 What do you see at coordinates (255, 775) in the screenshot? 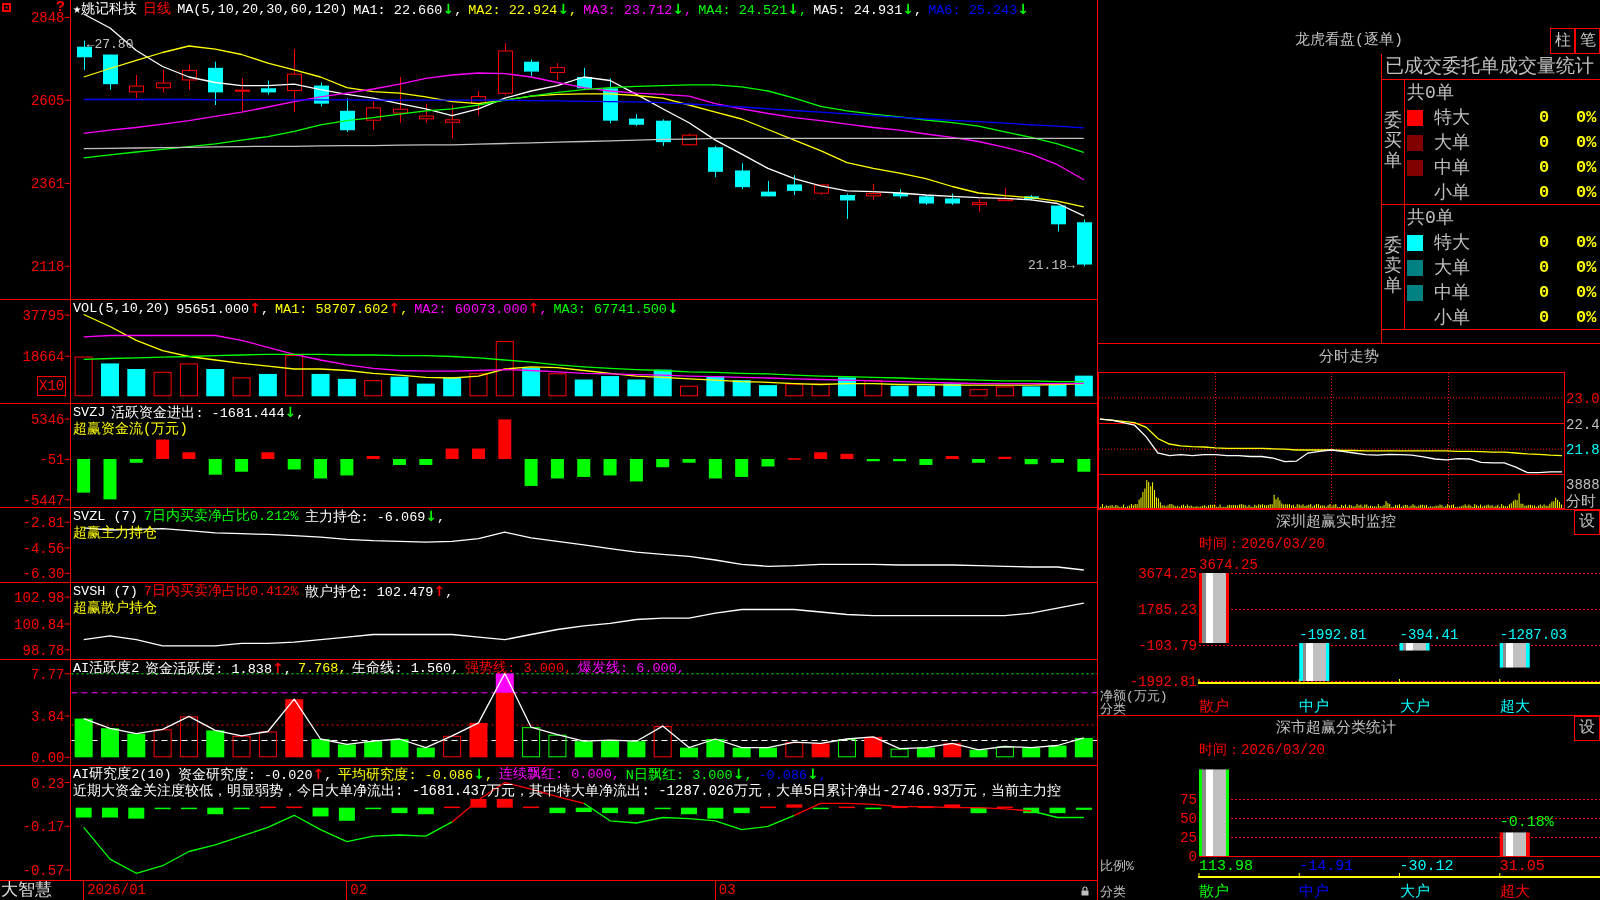
I see `legend-text: 资金研究度: -0.020↑,` at bounding box center [255, 775].